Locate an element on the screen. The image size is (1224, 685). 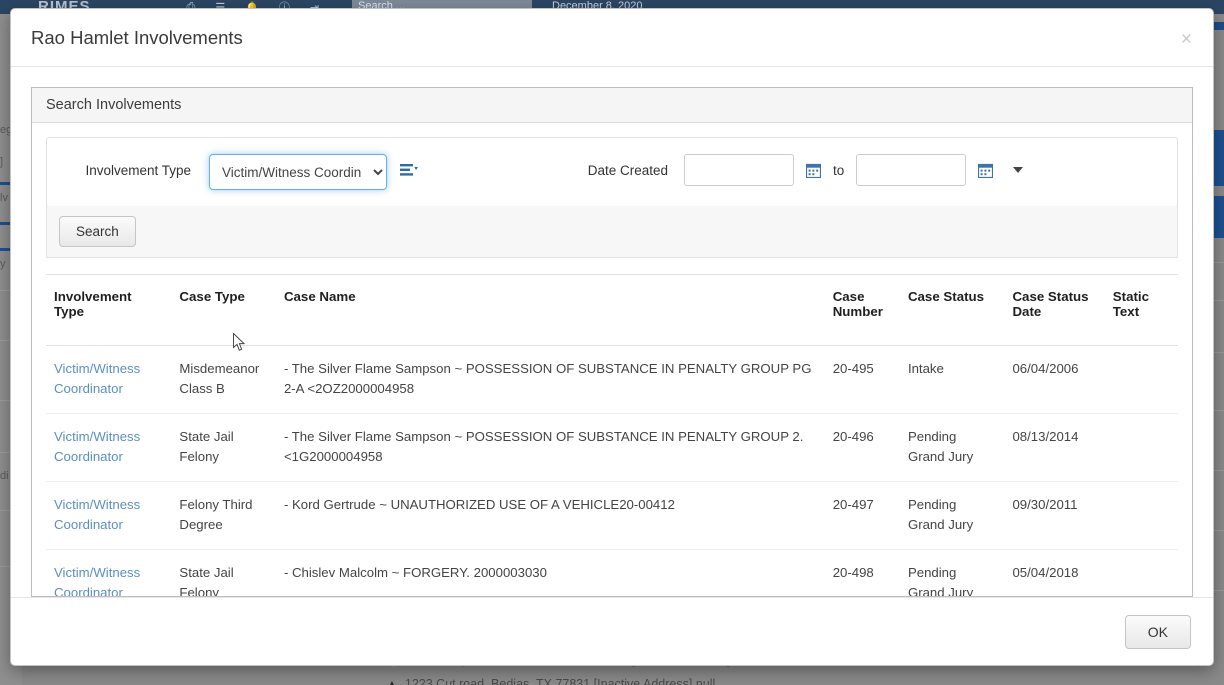
involvement-type-field: Involvement Type Victim/Witness Coordin is located at coordinates (239, 172).